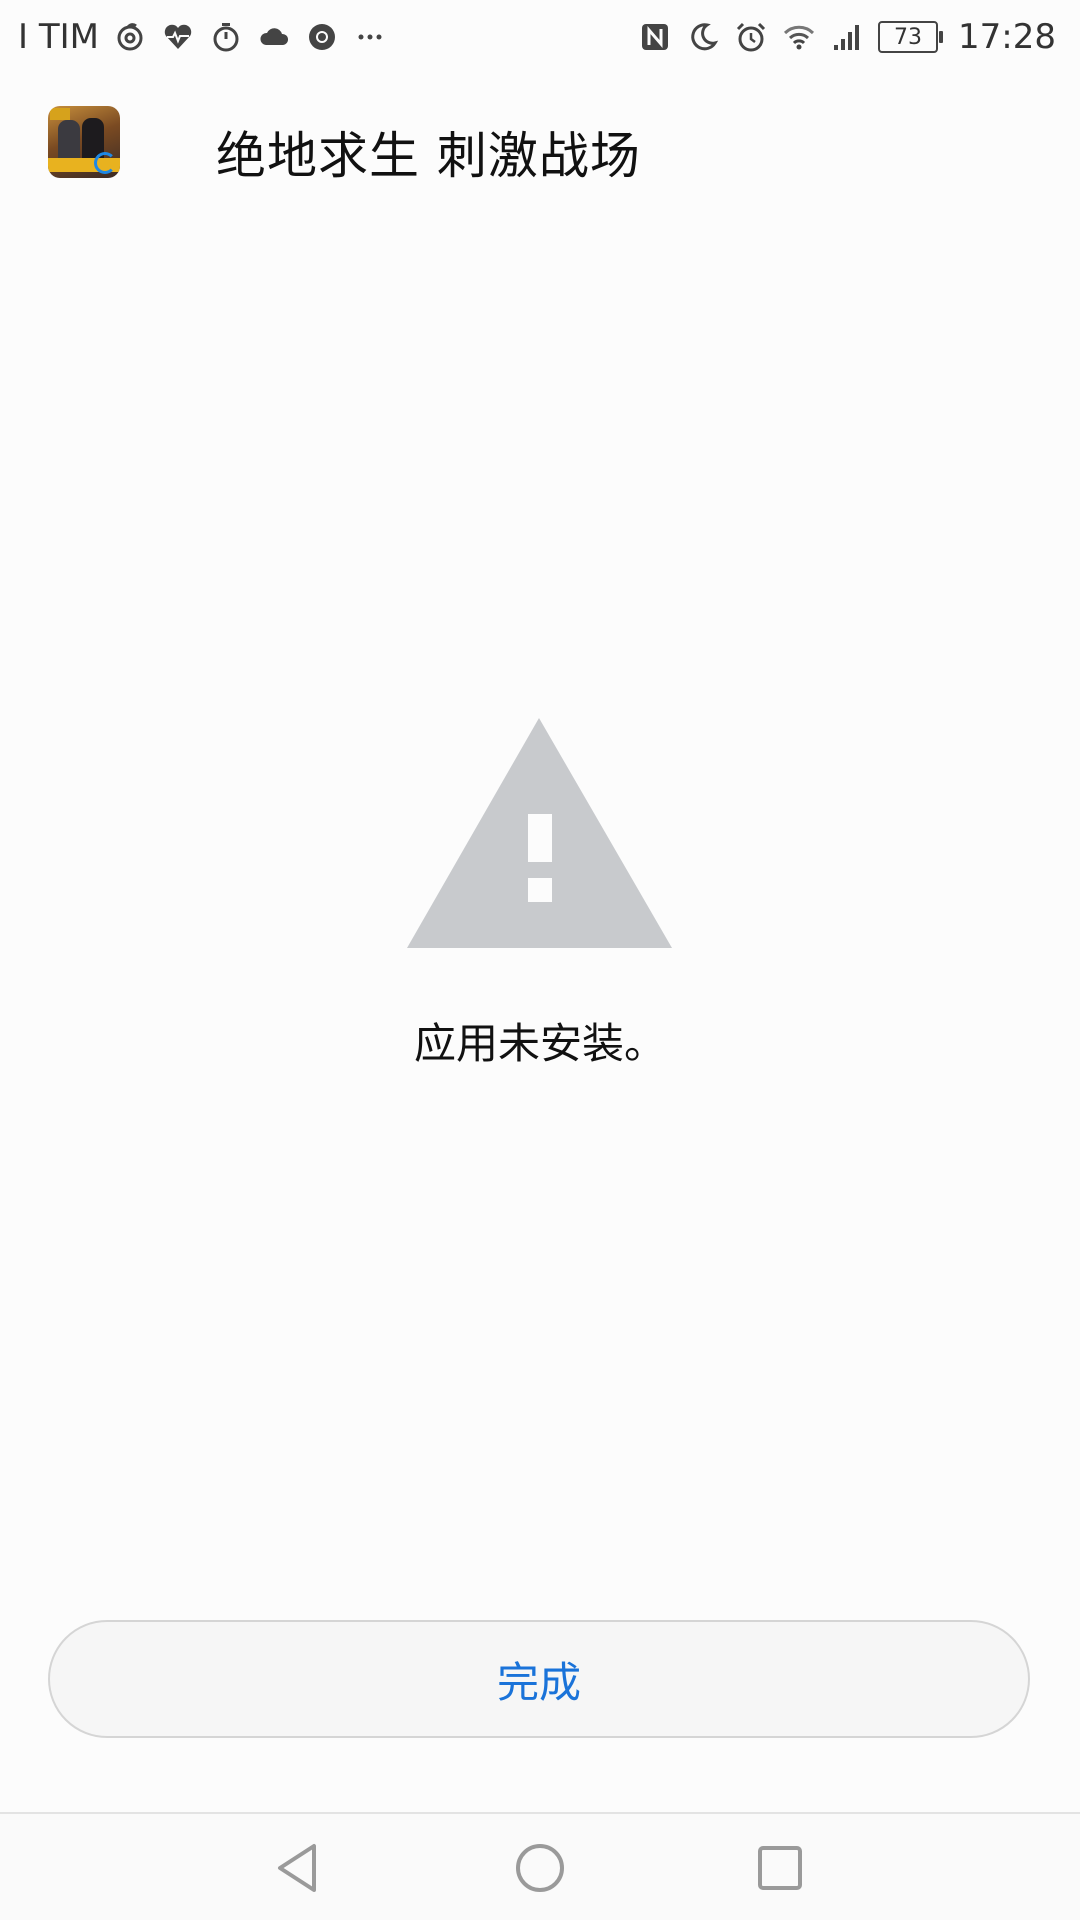 Image resolution: width=1080 pixels, height=1920 pixels. What do you see at coordinates (428, 156) in the screenshot?
I see `app-title: 绝地求生 刺激战场` at bounding box center [428, 156].